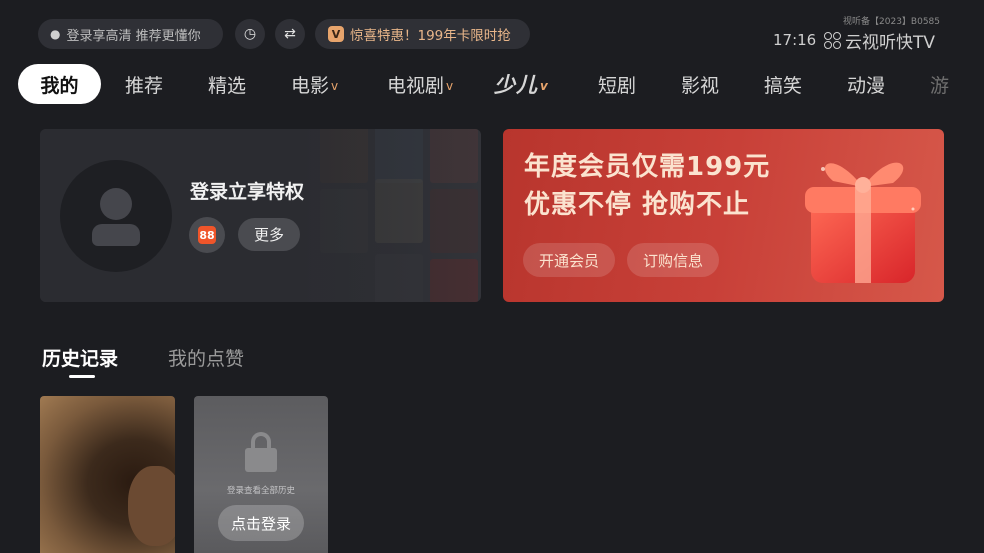 The width and height of the screenshot is (984, 553). What do you see at coordinates (863, 222) in the screenshot?
I see `gift-box-icon` at bounding box center [863, 222].